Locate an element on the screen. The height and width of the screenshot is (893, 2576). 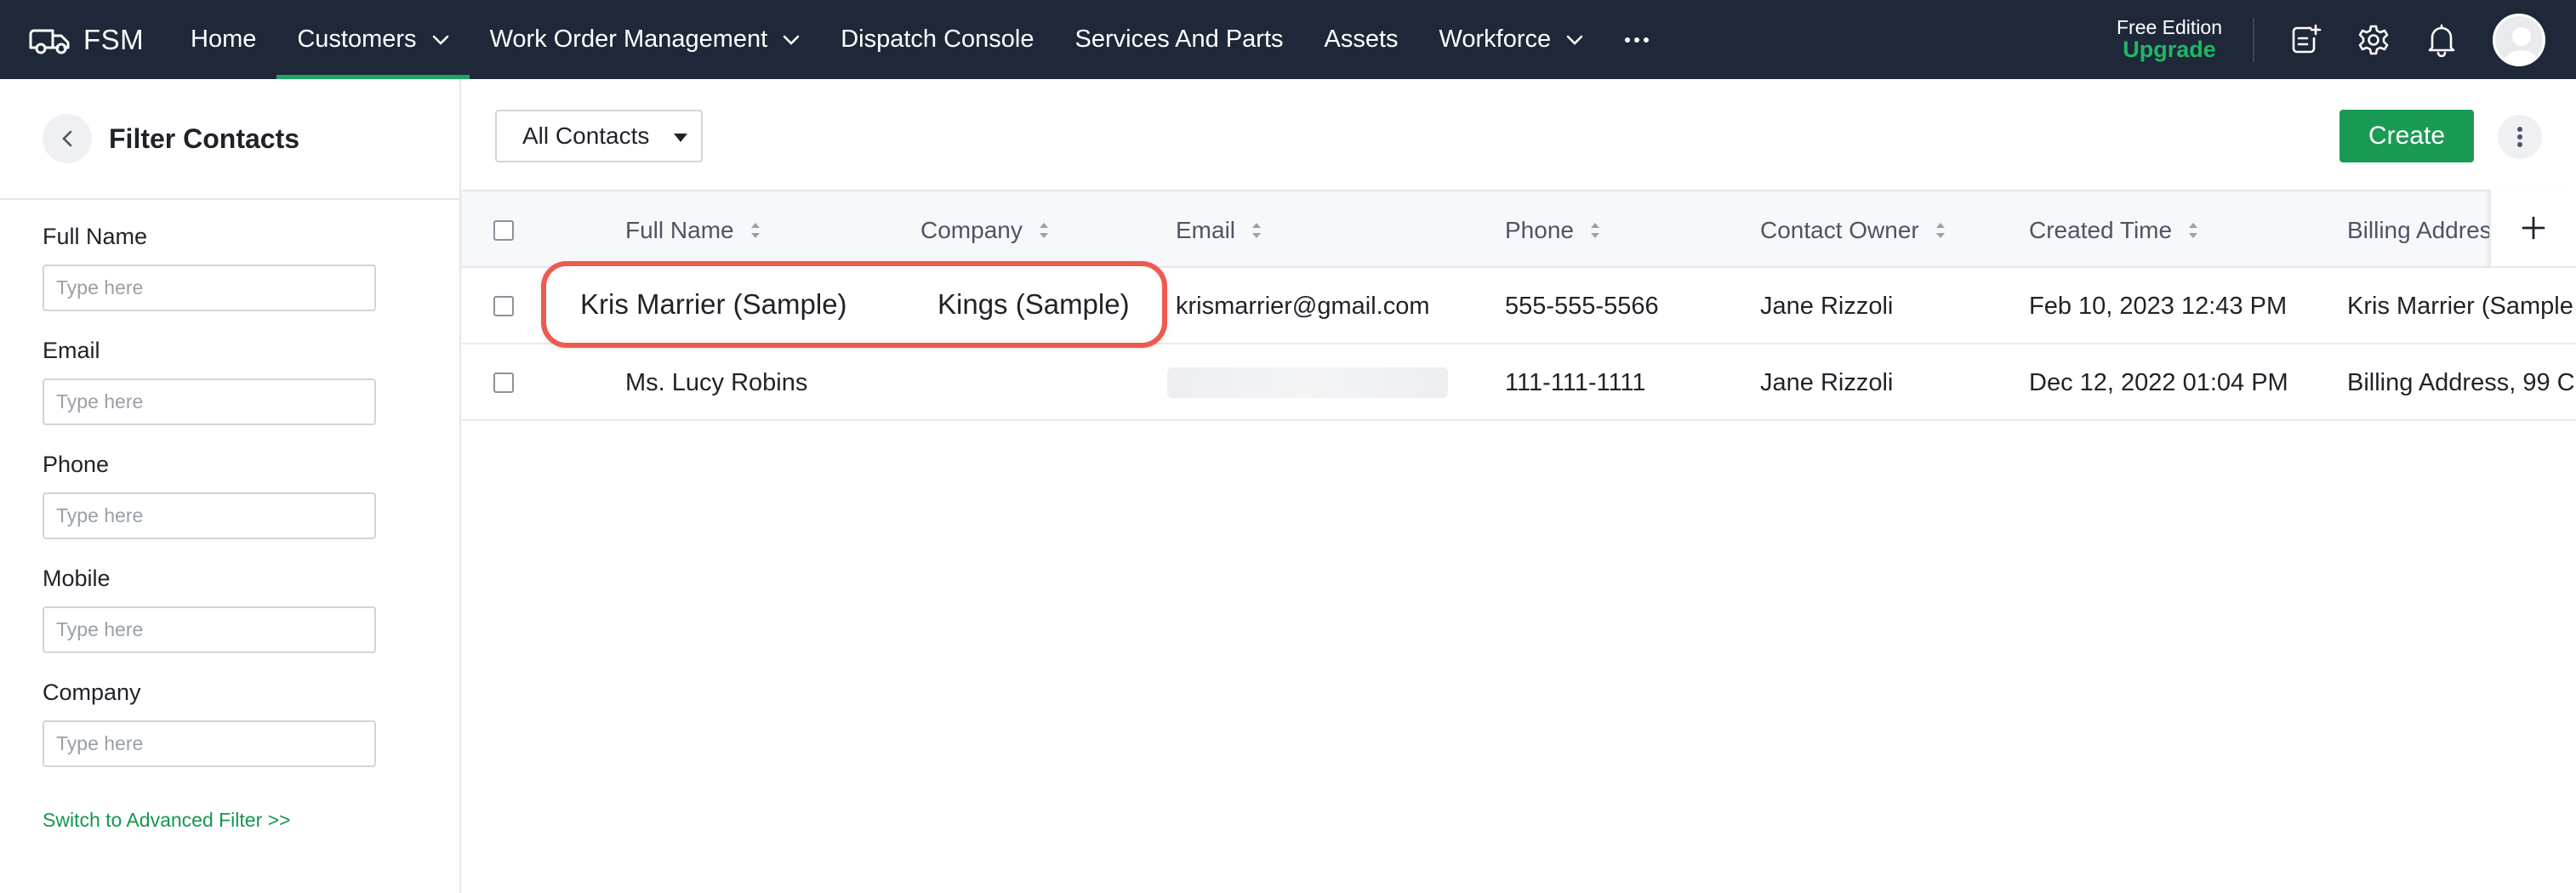
more-options-button is located at coordinates (2520, 137).